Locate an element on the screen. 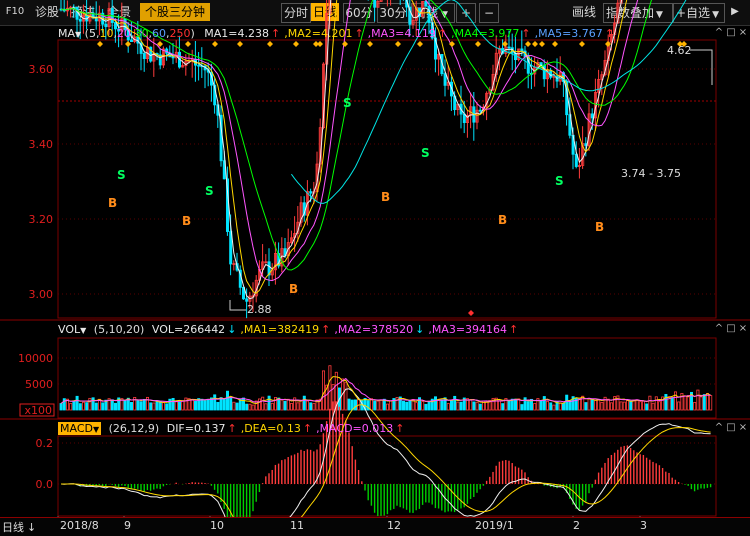  period-selector: 日线 ↓ is located at coordinates (19, 527).